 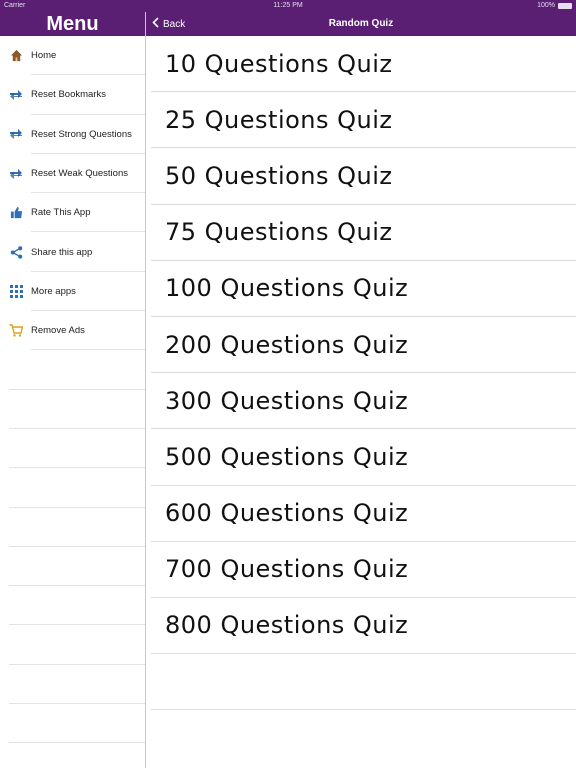 I want to click on battery-indicator: 100%, so click(x=554, y=5).